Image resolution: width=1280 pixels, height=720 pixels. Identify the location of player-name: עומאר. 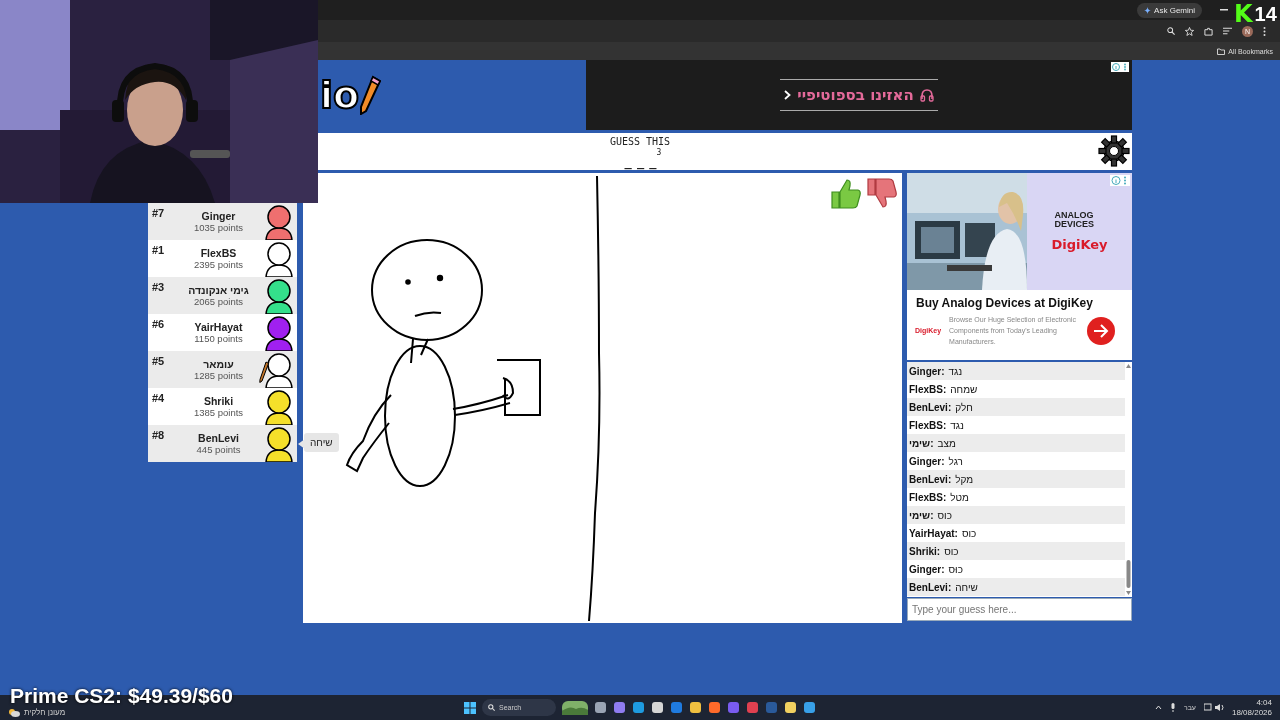
(218, 363).